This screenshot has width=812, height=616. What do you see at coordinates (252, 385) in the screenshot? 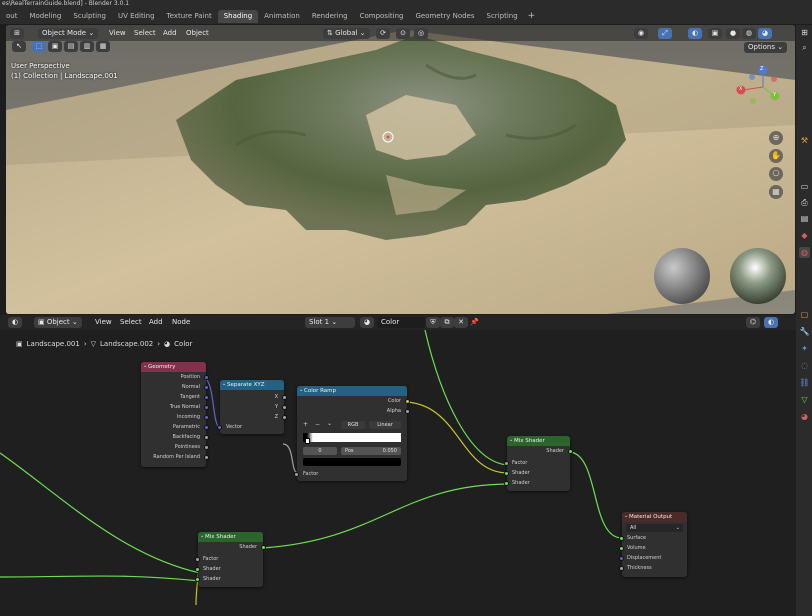
I see `separate-xyz-title: Separate XYZ` at bounding box center [252, 385].